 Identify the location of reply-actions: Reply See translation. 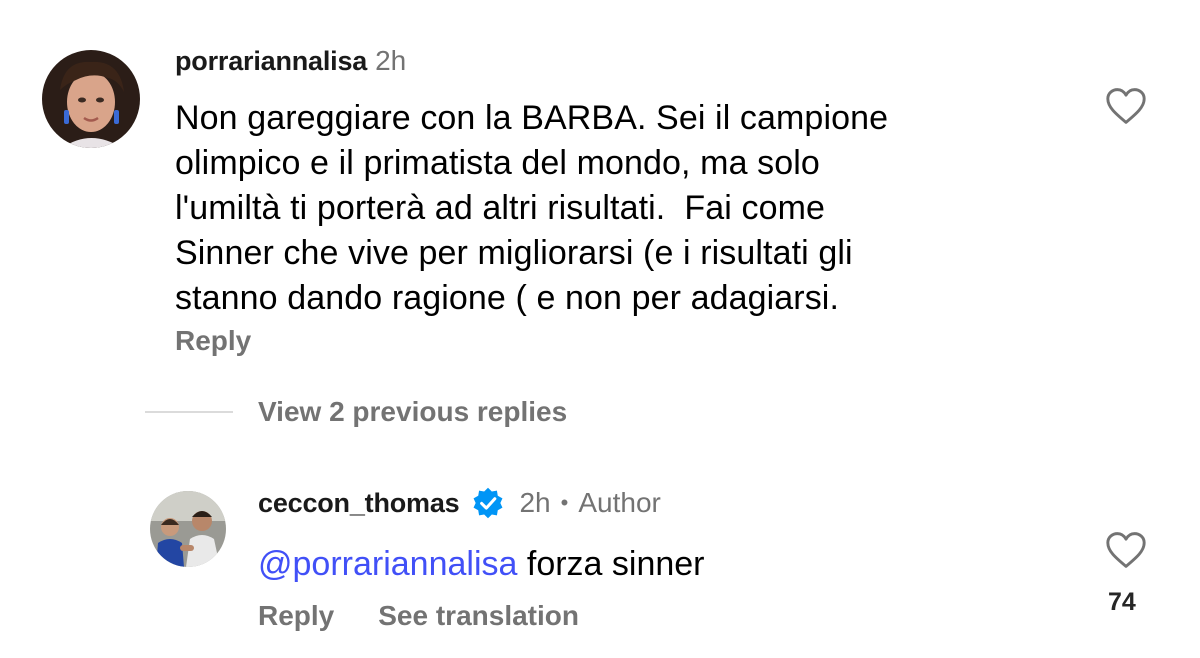
(418, 616).